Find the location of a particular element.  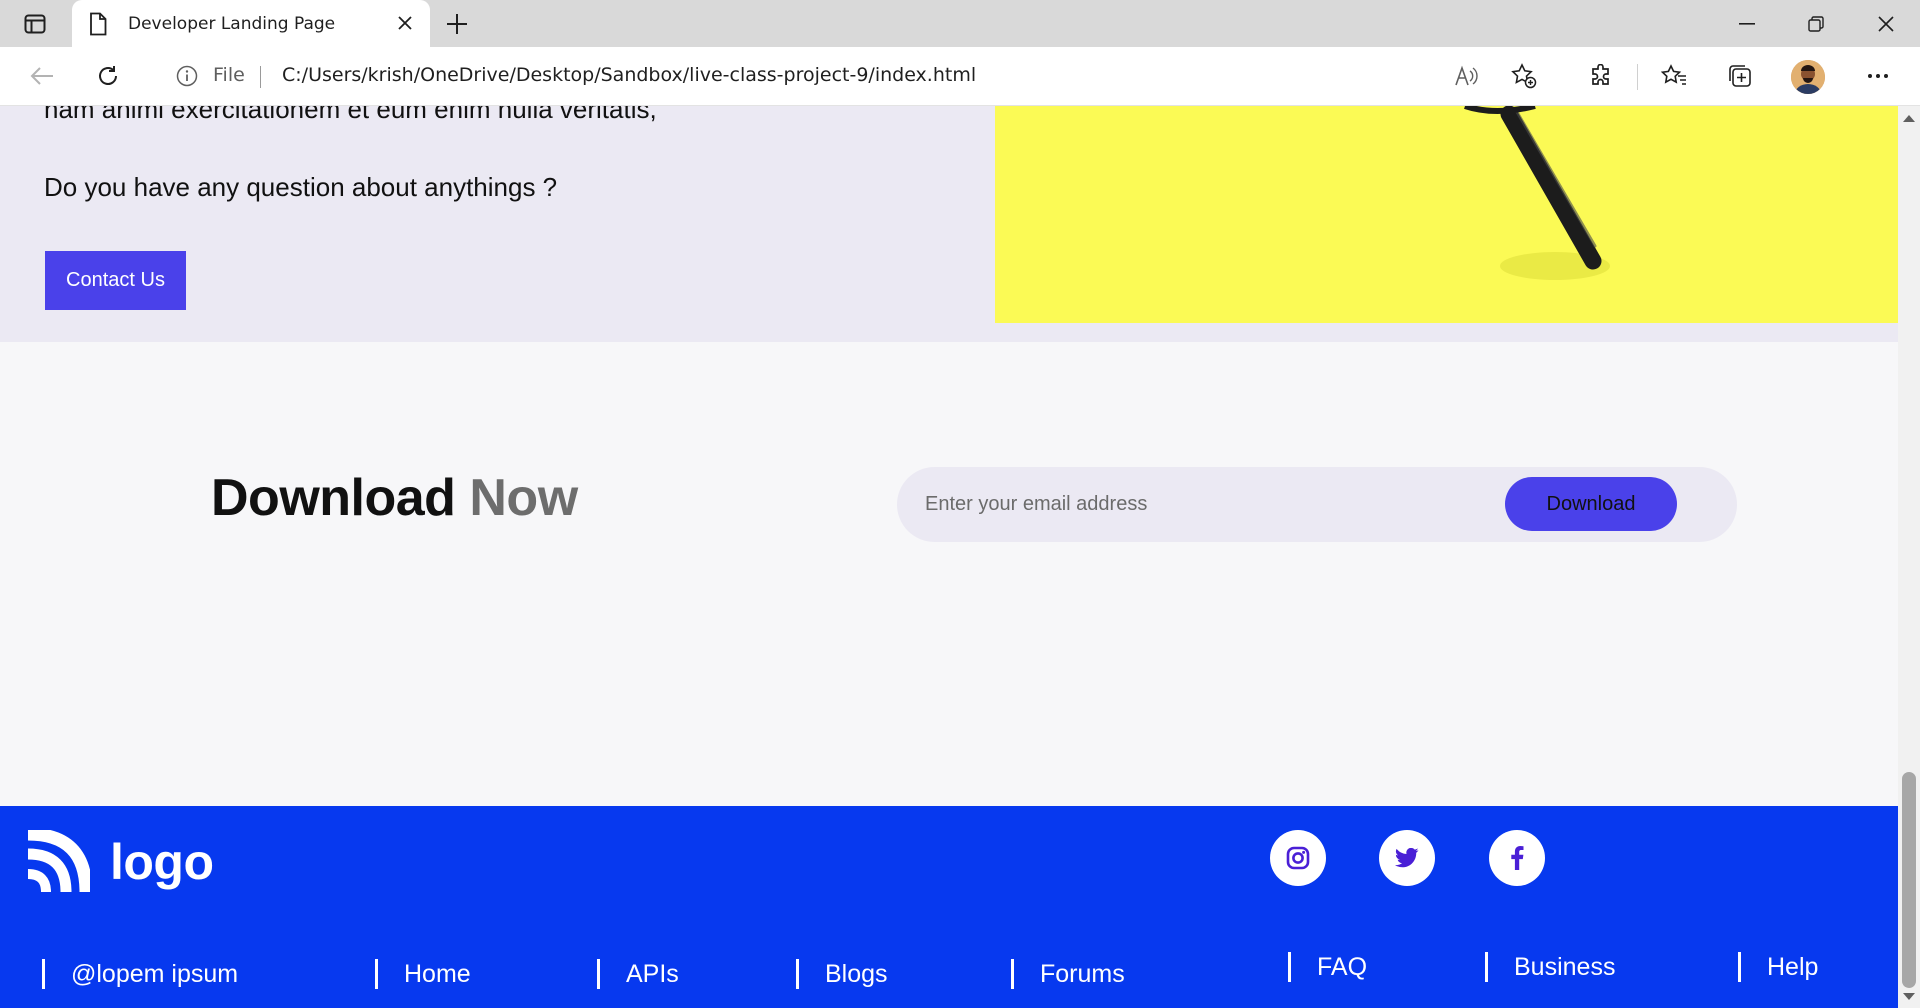

pen-illustration is located at coordinates (1446, 214).